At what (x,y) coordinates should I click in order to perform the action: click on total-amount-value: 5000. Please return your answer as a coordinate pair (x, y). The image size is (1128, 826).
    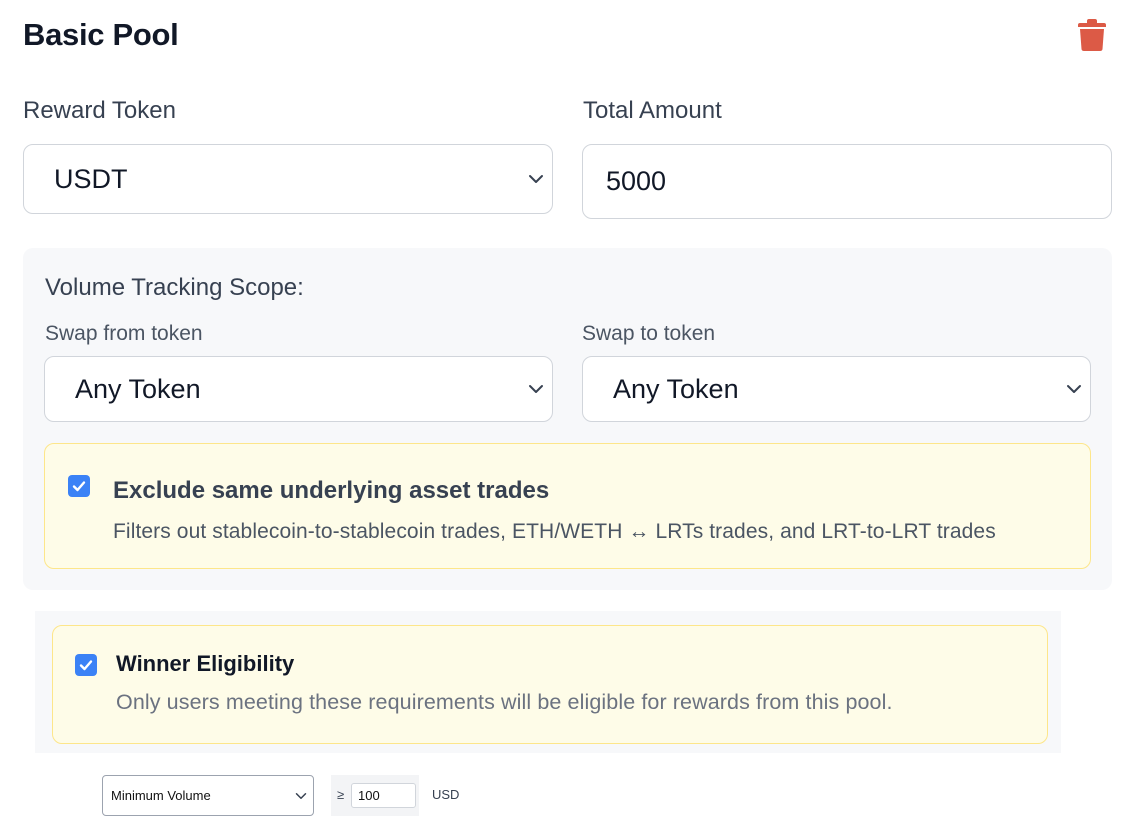
    Looking at the image, I should click on (636, 181).